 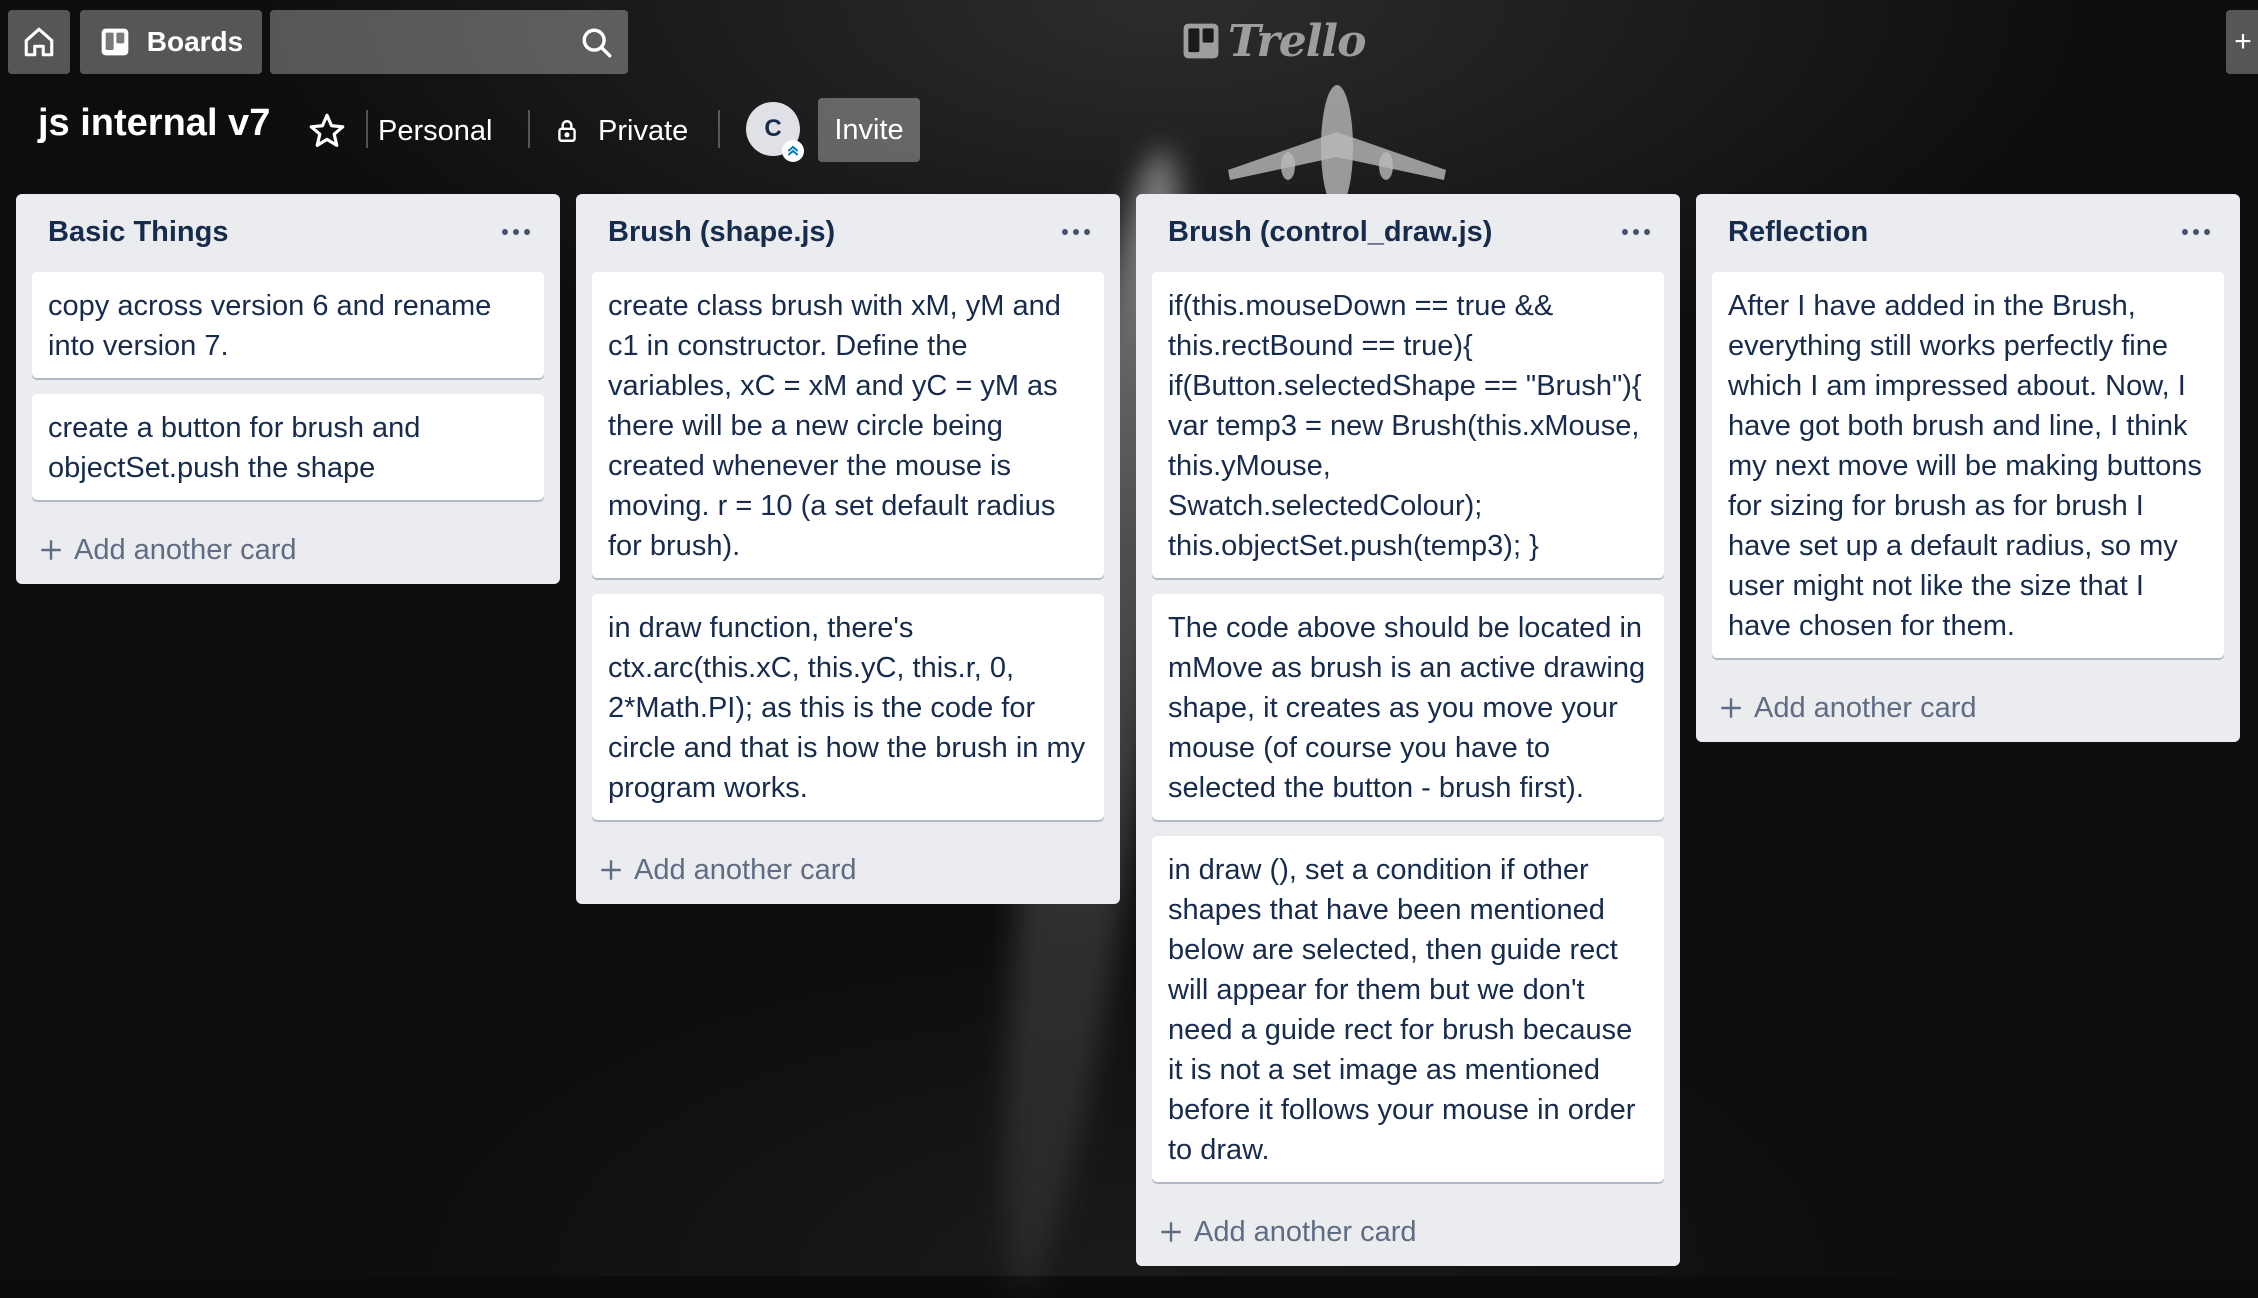 I want to click on list-header: Reflection, so click(x=1968, y=233).